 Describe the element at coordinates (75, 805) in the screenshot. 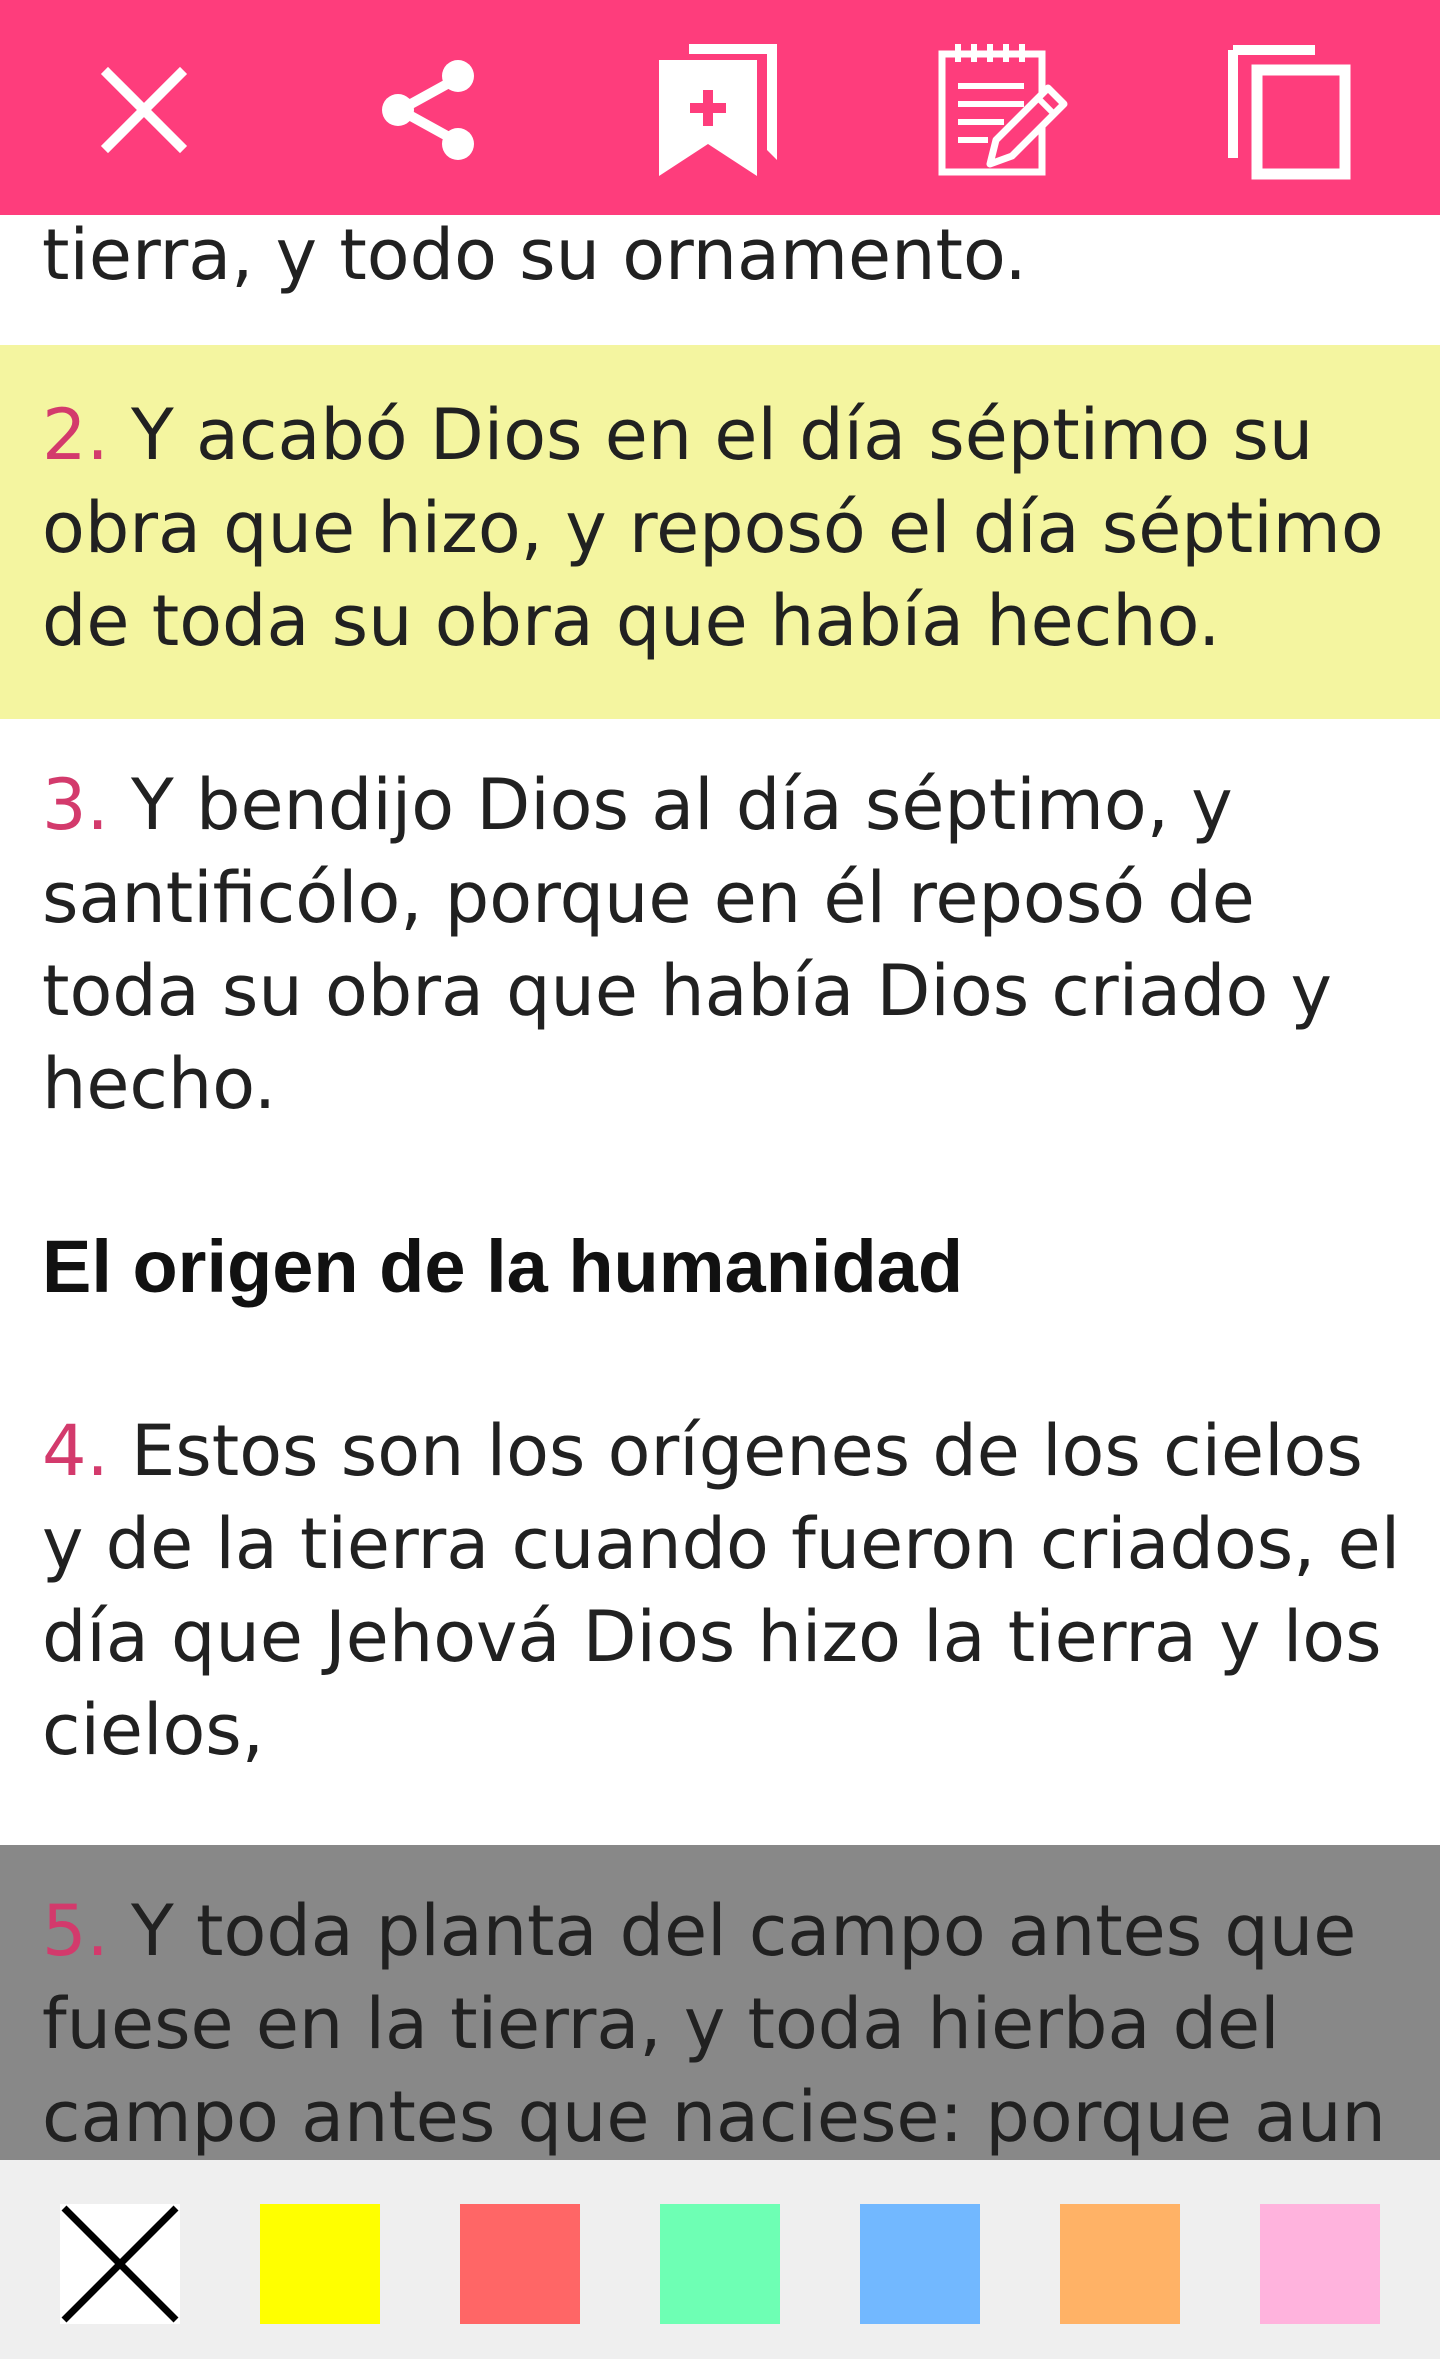

I see `verse-number: 3.` at that location.